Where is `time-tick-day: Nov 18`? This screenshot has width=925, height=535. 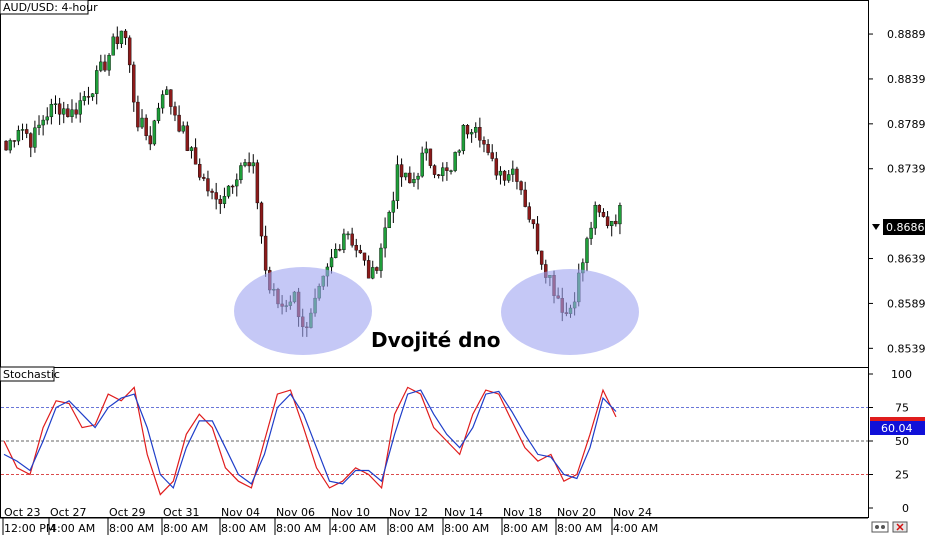
time-tick-day: Nov 18 is located at coordinates (522, 512).